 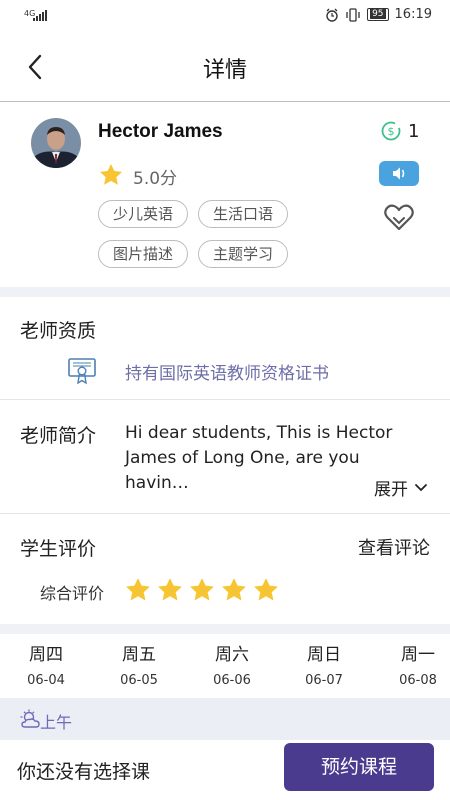 I want to click on reviews-title: 学生评价, so click(x=58, y=549).